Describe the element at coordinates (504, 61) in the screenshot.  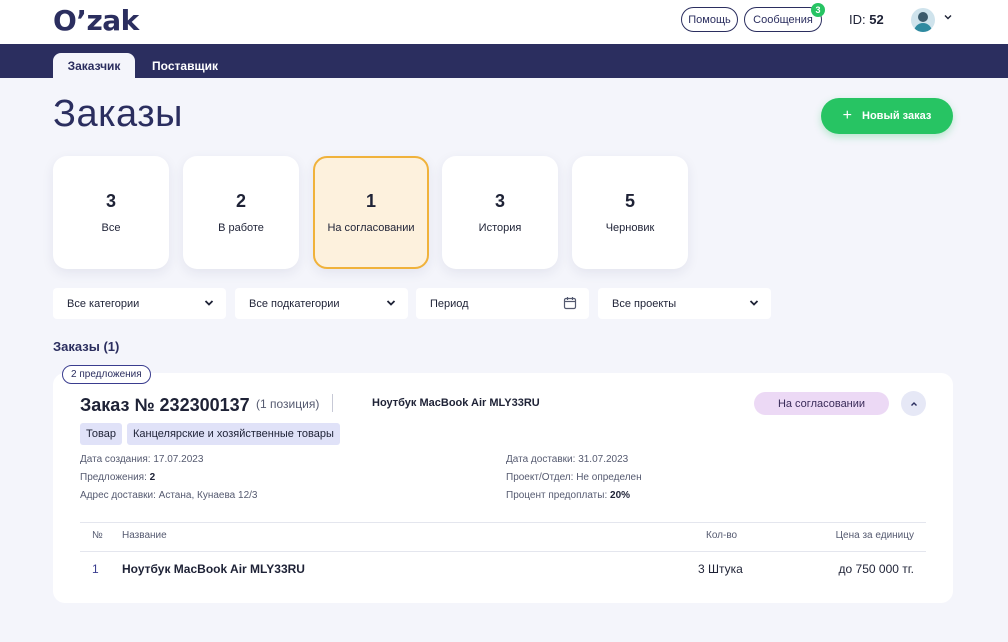
I see `role-nav: Заказчик Поставщик` at that location.